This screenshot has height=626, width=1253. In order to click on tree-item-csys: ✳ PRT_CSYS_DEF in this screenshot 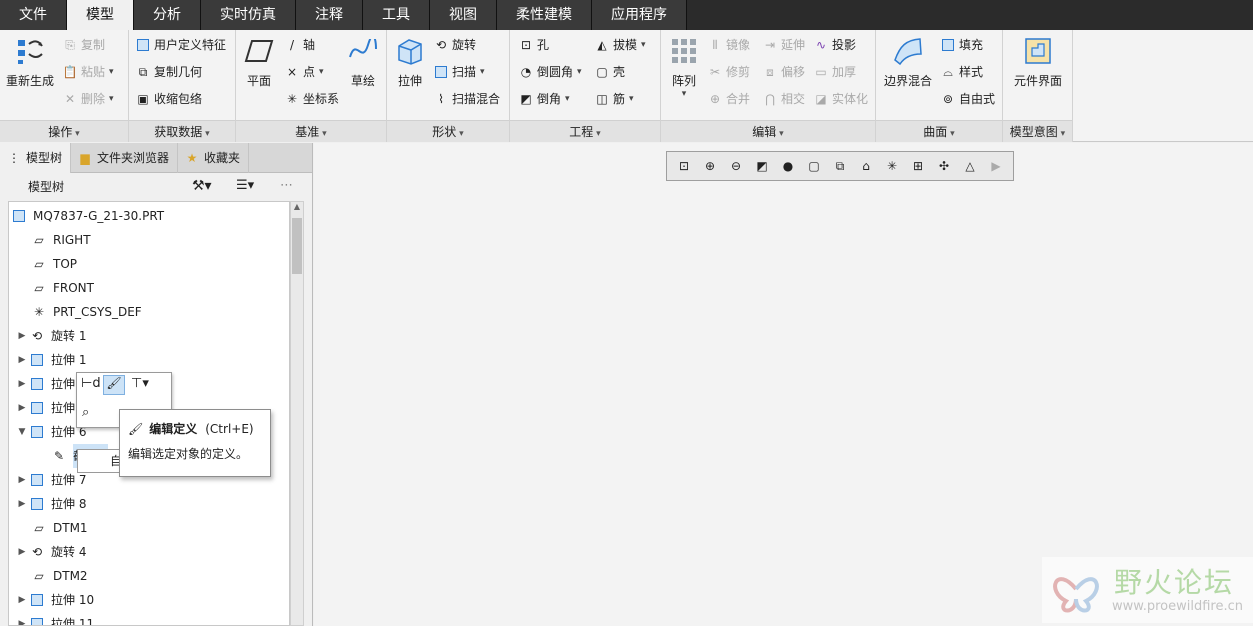, I will do `click(86, 312)`.